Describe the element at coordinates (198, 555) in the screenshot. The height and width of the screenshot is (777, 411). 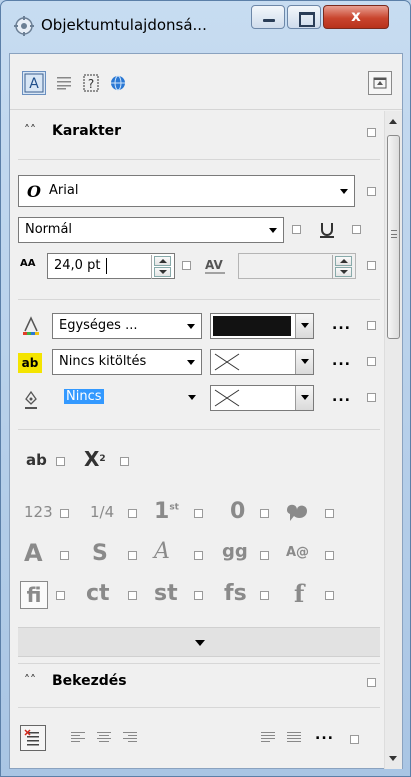
I see `swash-checkbox` at that location.